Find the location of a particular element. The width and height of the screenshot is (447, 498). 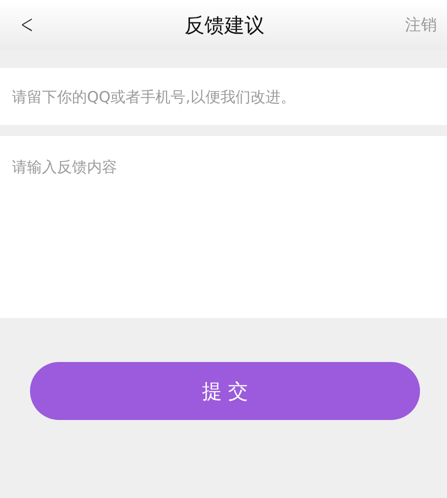

logout-button: 注销 is located at coordinates (420, 25).